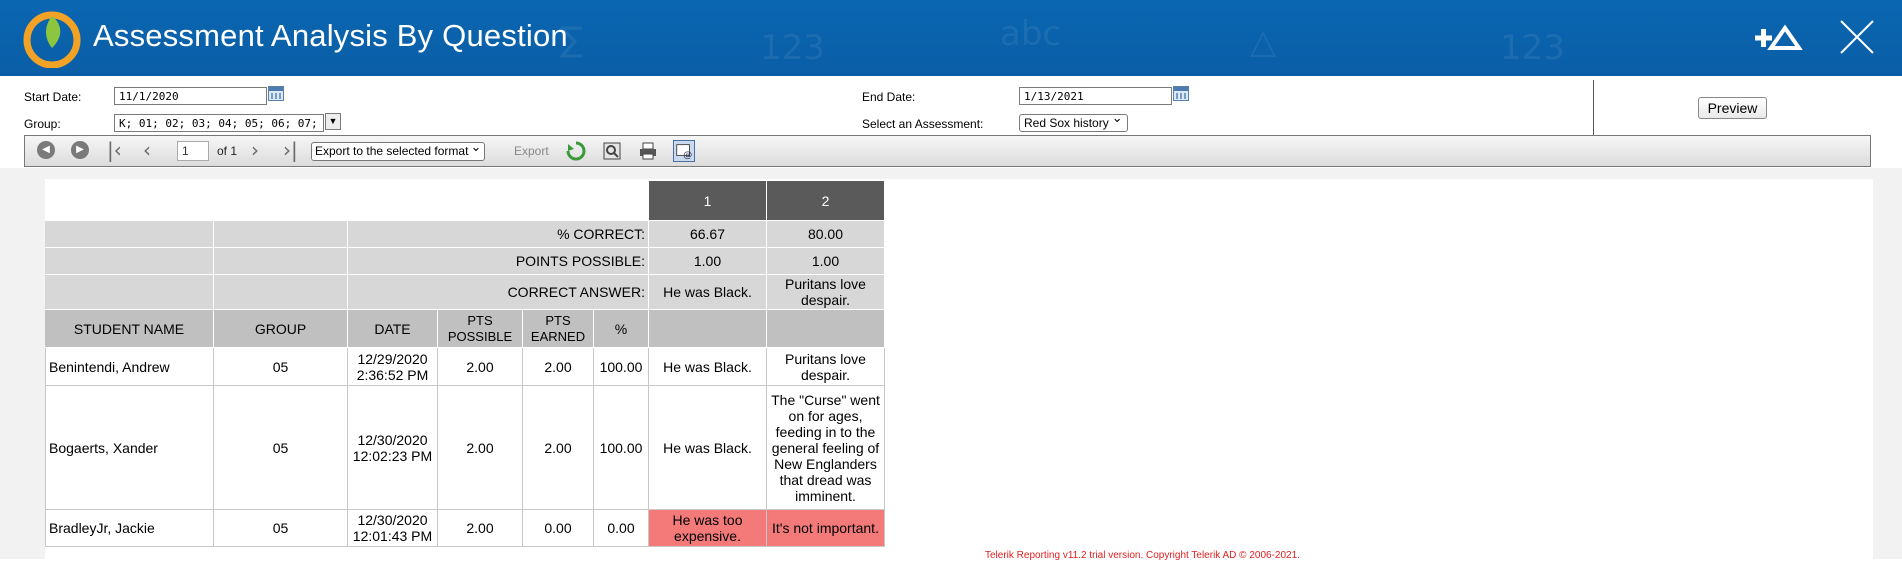 The height and width of the screenshot is (561, 1902). I want to click on page-number-input: 1, so click(193, 151).